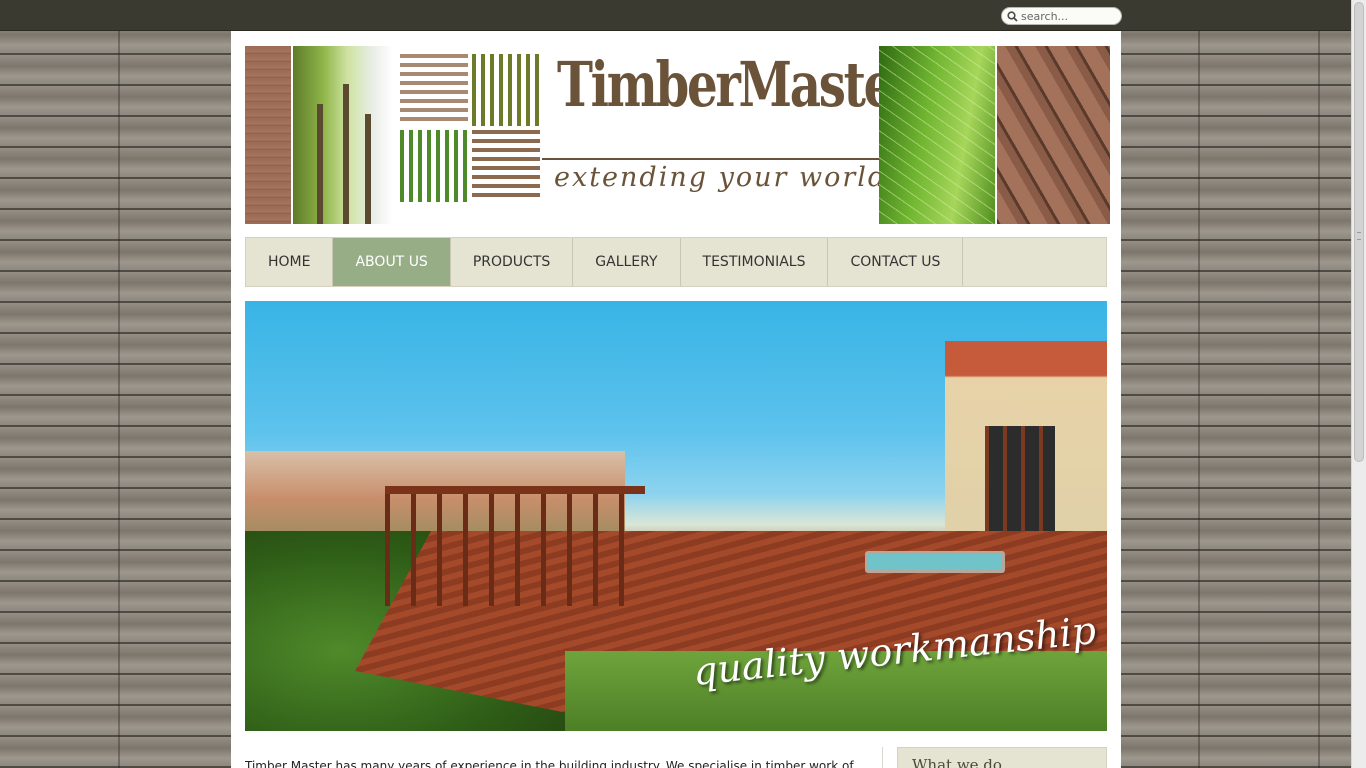 Image resolution: width=1366 pixels, height=768 pixels. Describe the element at coordinates (290, 262) in the screenshot. I see `nav-item-home: HOME` at that location.